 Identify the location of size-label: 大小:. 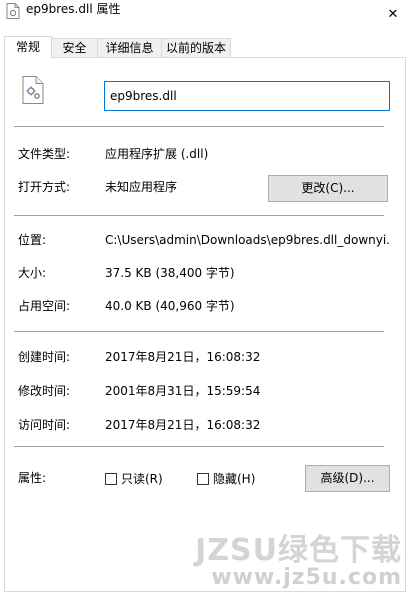
(32, 273).